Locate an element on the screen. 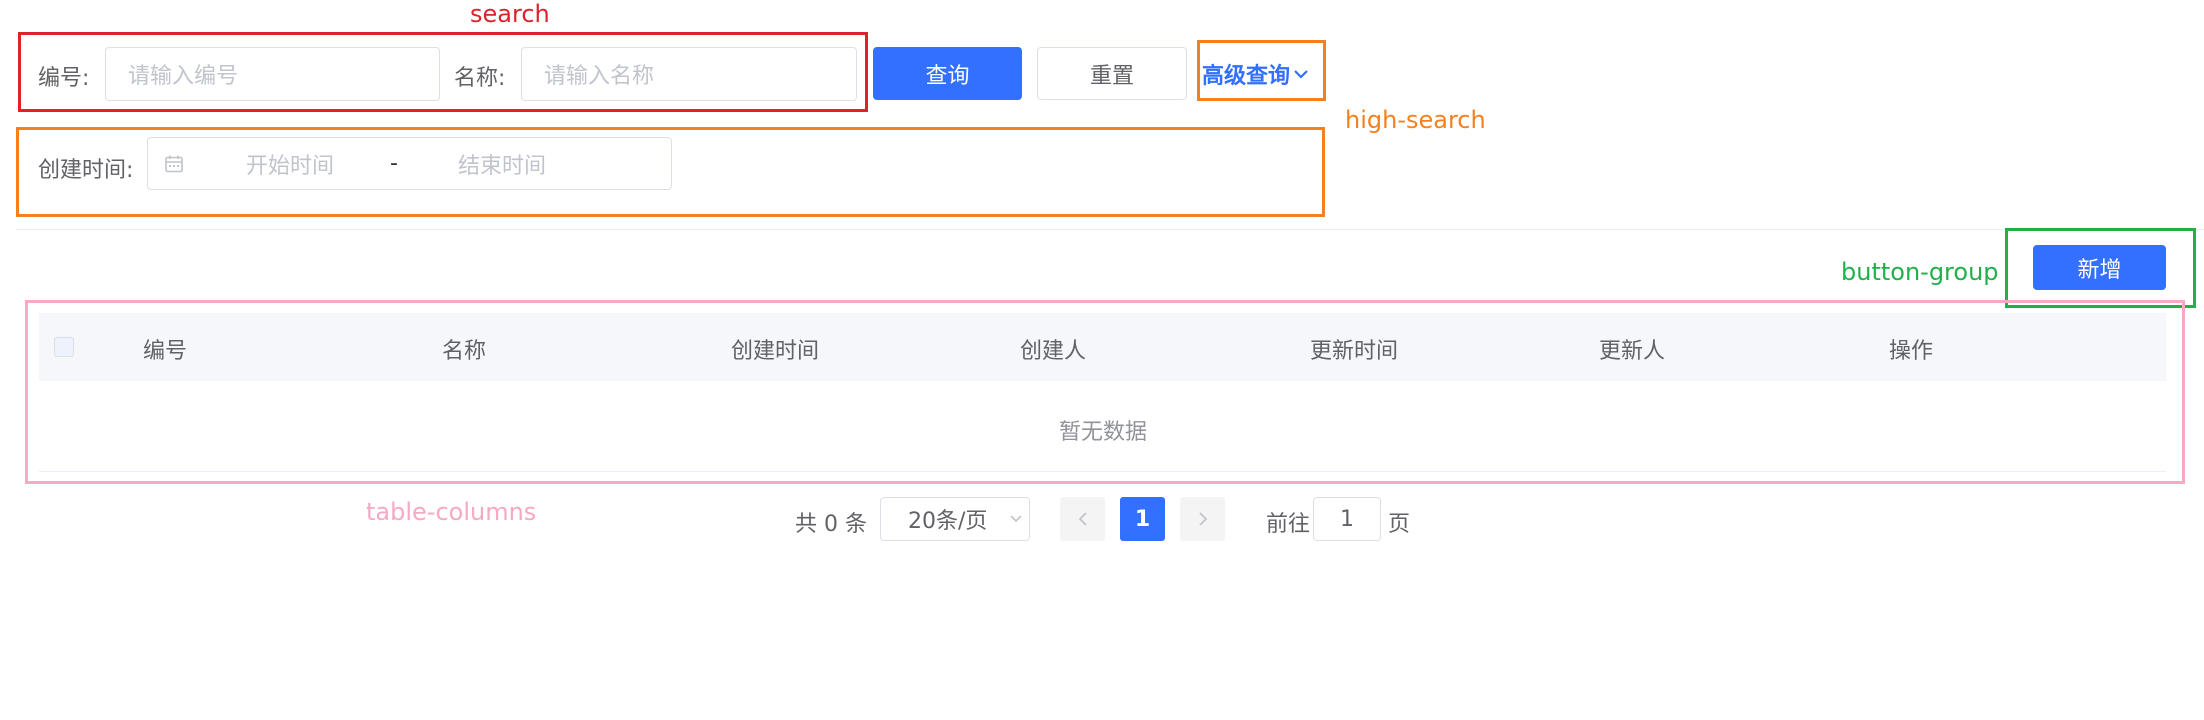  page-number-current: 1 is located at coordinates (1142, 519).